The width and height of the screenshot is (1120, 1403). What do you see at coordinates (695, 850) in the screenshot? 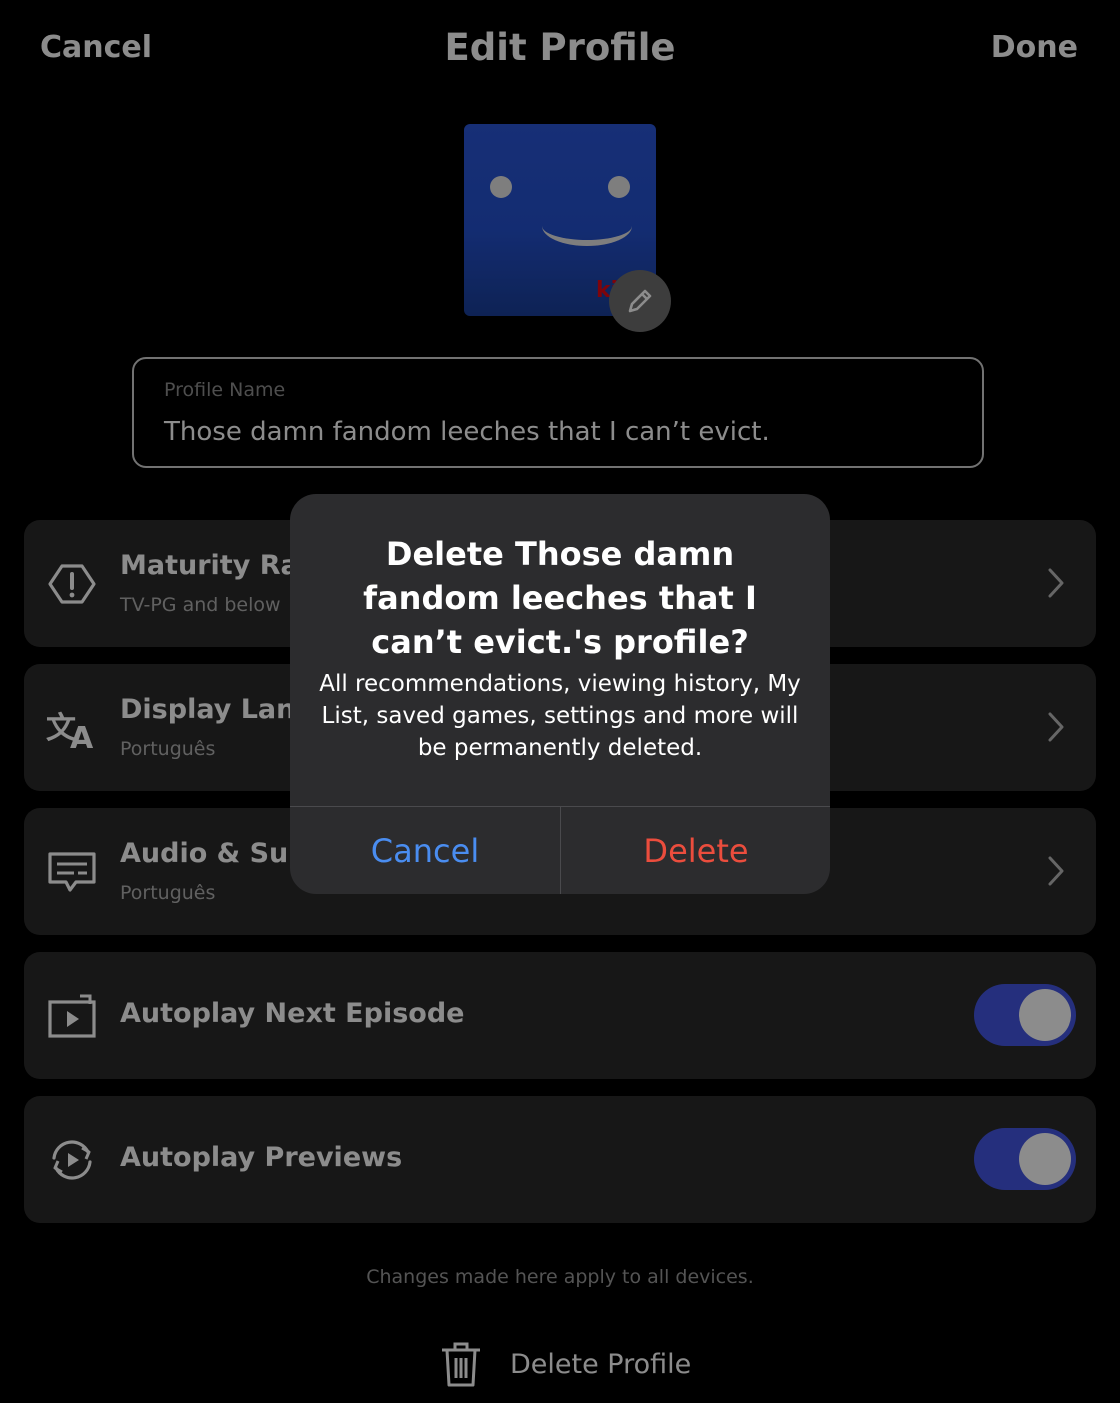
I see `dialog-delete-button: Delete` at bounding box center [695, 850].